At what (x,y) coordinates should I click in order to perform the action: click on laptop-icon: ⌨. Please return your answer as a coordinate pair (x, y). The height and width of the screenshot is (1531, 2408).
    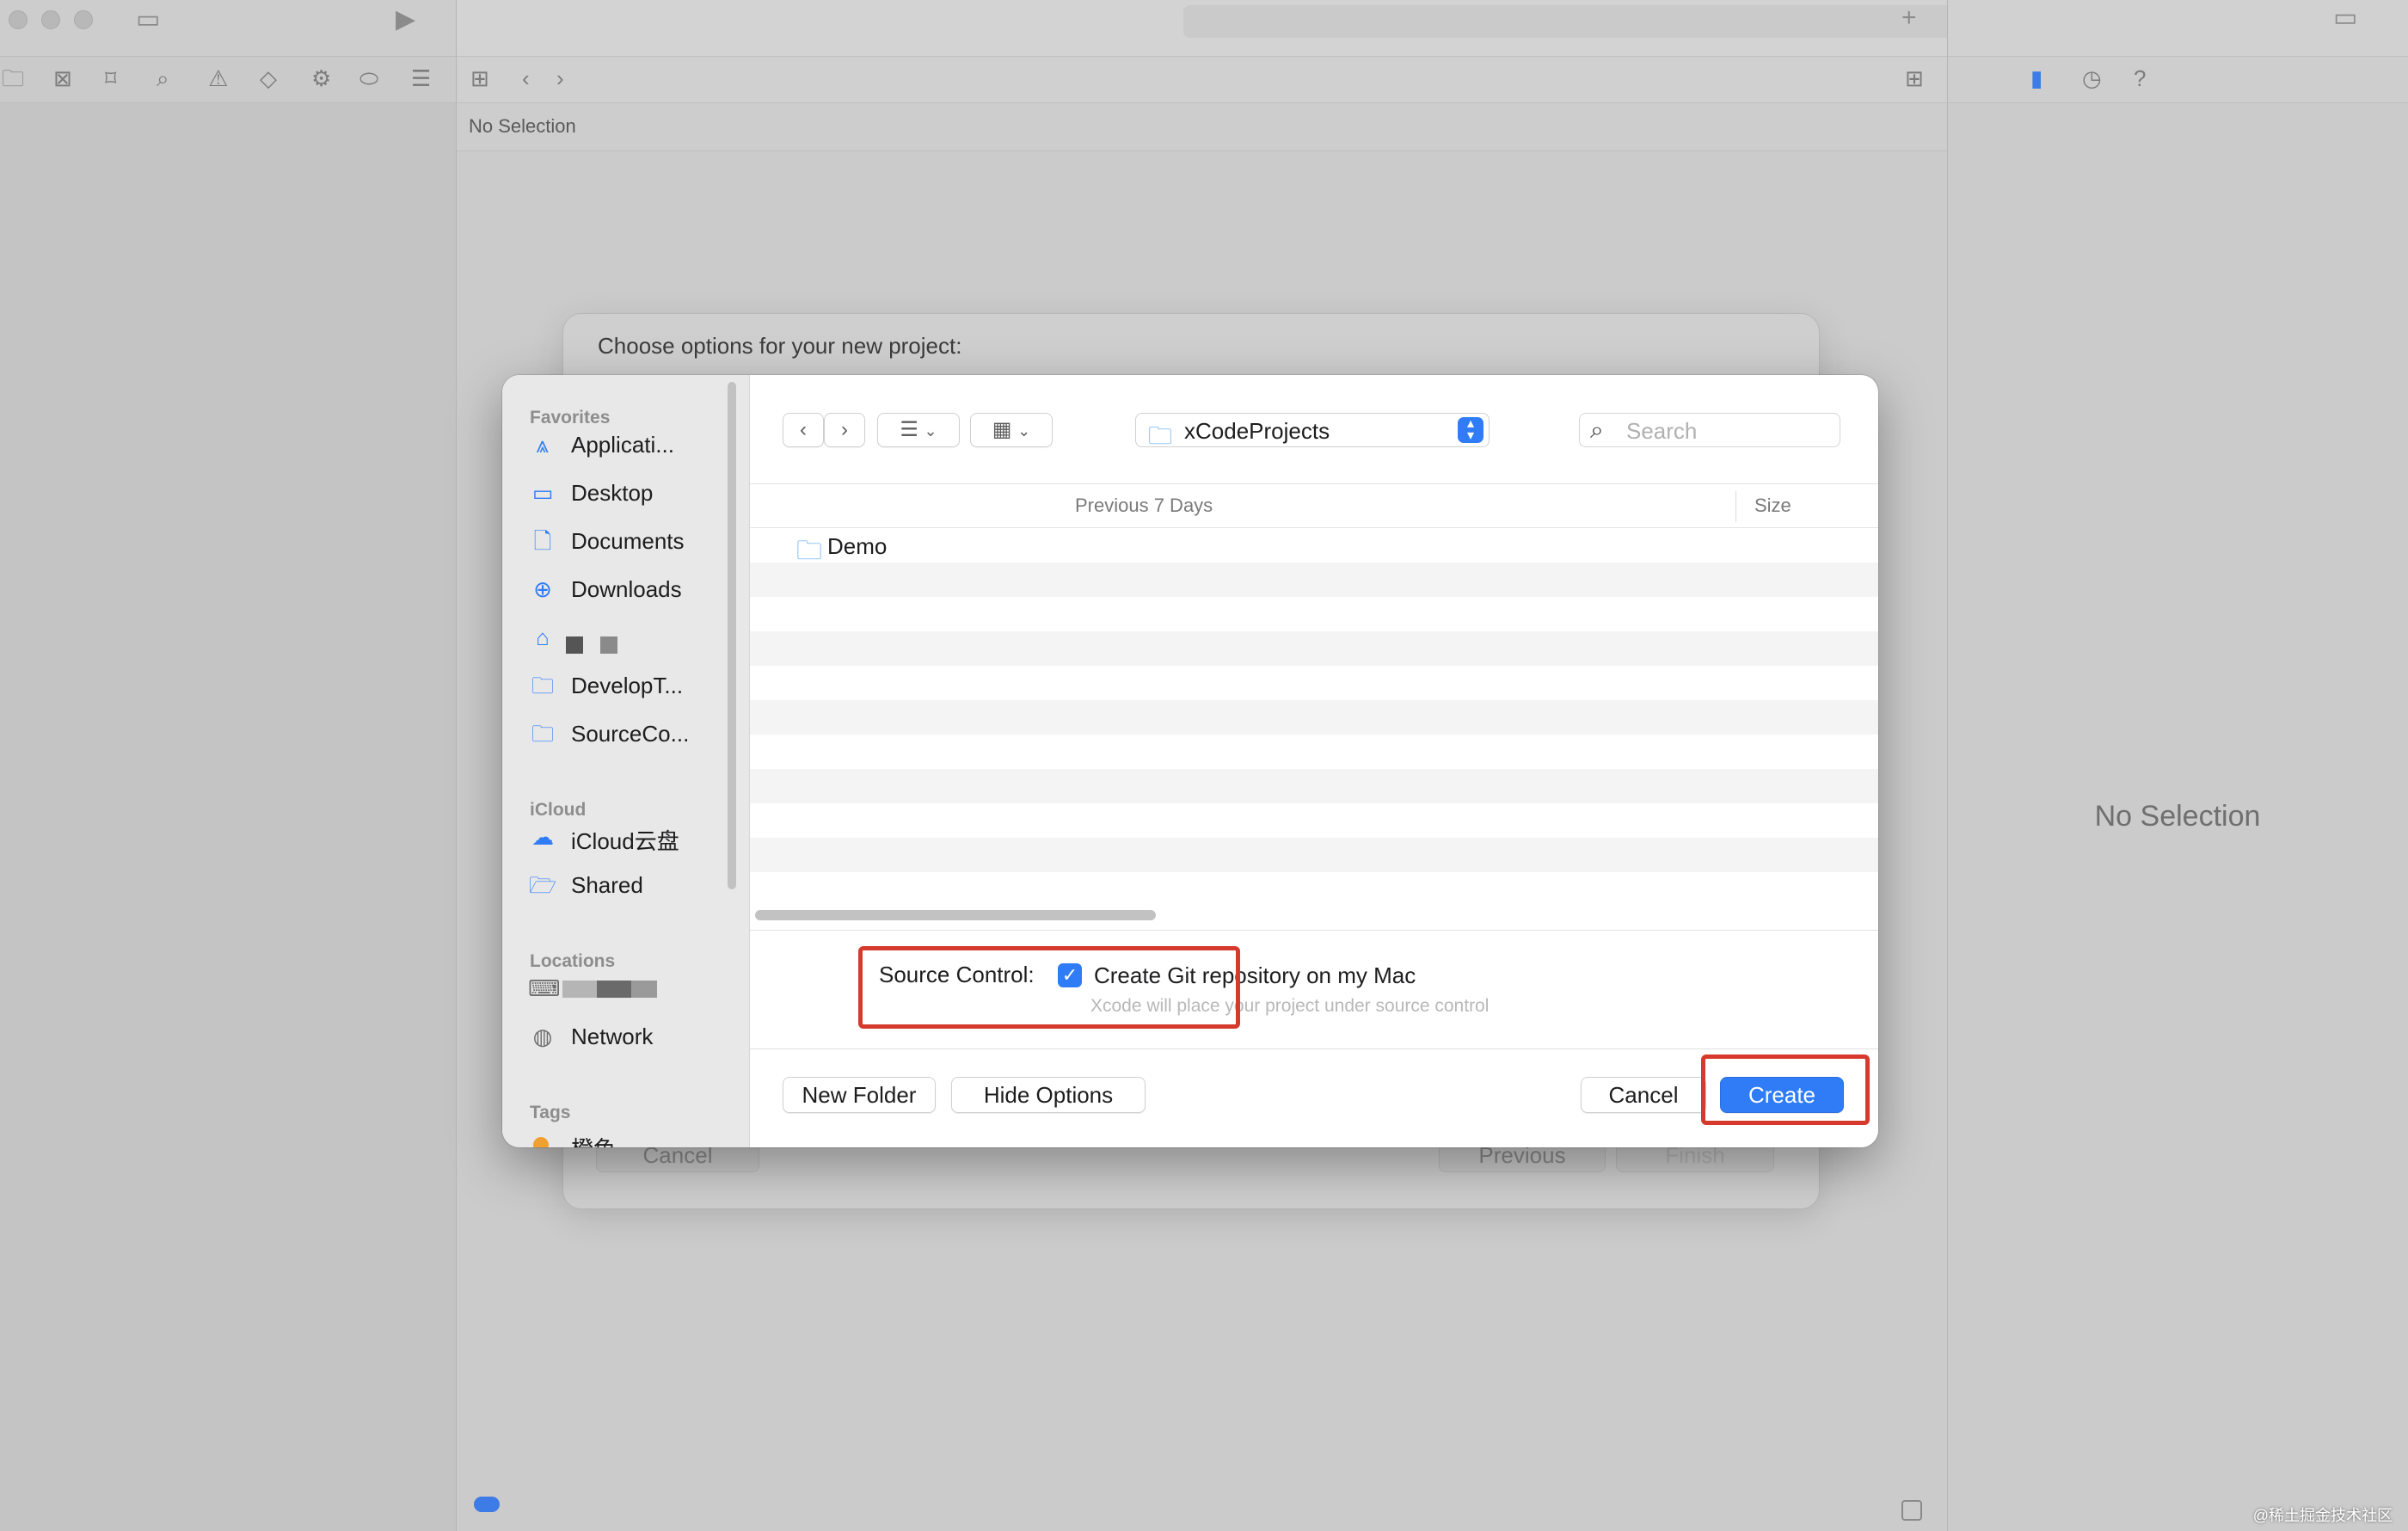
    Looking at the image, I should click on (545, 988).